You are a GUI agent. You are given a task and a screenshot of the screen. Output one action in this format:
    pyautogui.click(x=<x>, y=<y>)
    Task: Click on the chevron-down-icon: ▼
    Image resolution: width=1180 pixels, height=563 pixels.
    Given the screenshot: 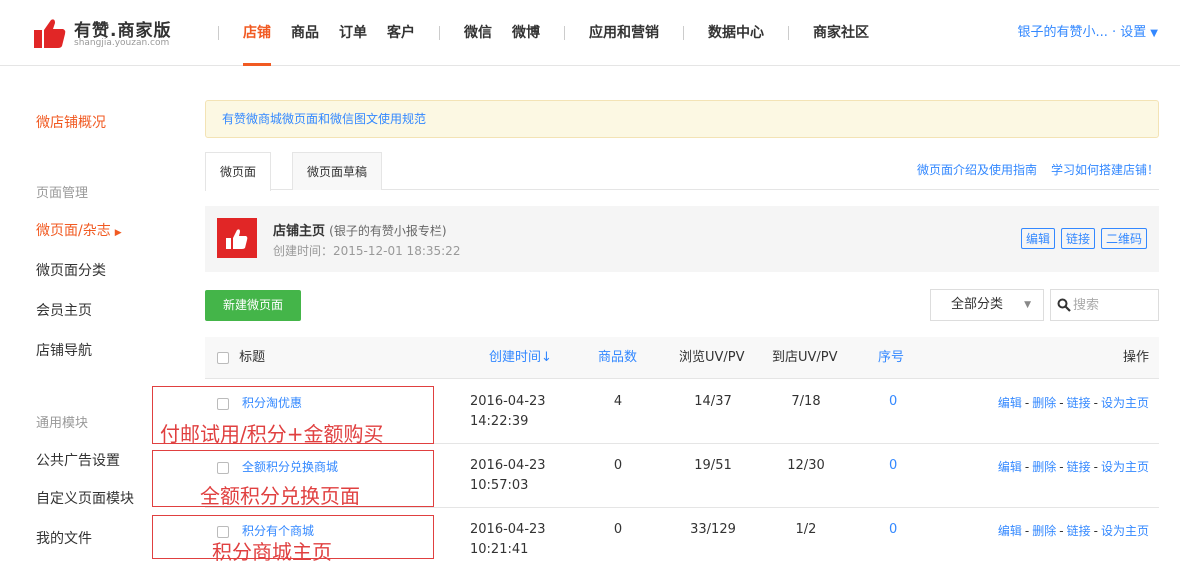 What is the action you would take?
    pyautogui.click(x=1027, y=305)
    